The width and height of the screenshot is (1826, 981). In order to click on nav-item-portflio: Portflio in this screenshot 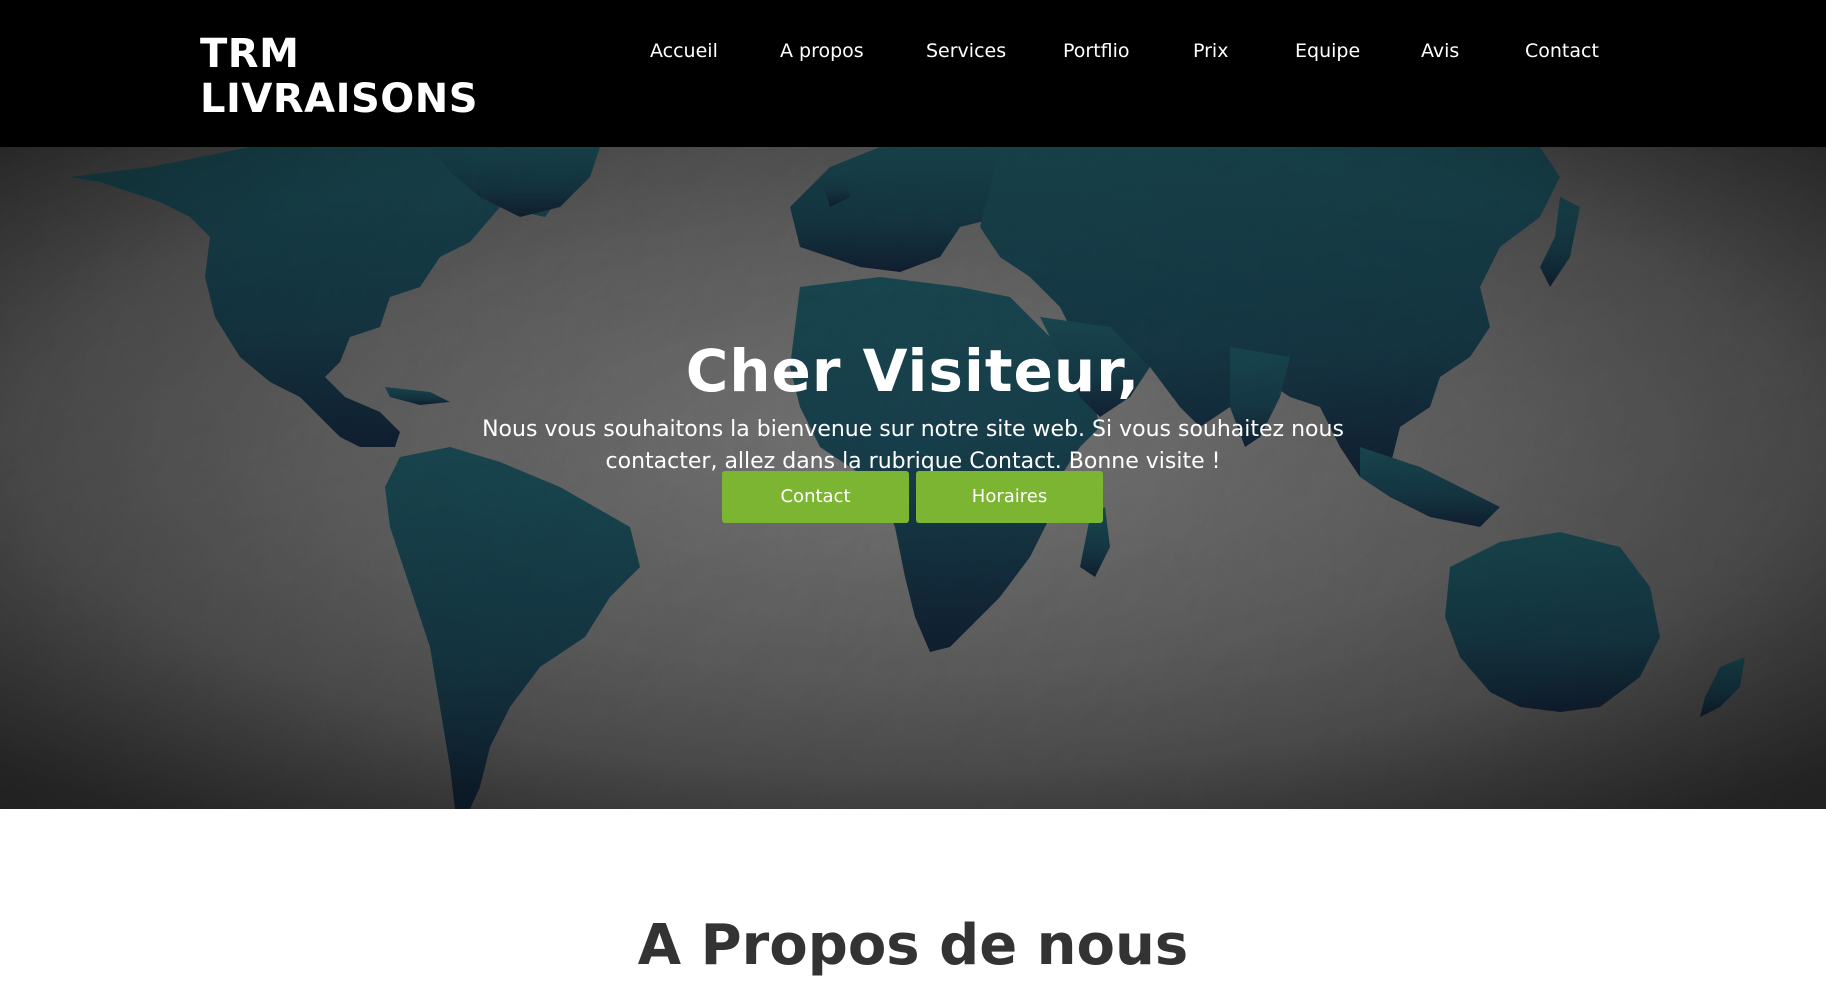, I will do `click(1096, 51)`.